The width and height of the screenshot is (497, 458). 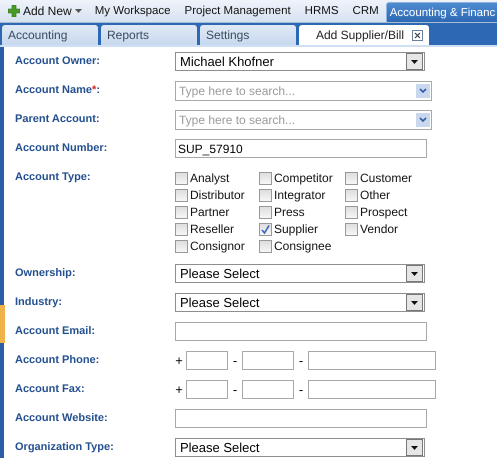 What do you see at coordinates (61, 148) in the screenshot?
I see `field-label: Account Number:` at bounding box center [61, 148].